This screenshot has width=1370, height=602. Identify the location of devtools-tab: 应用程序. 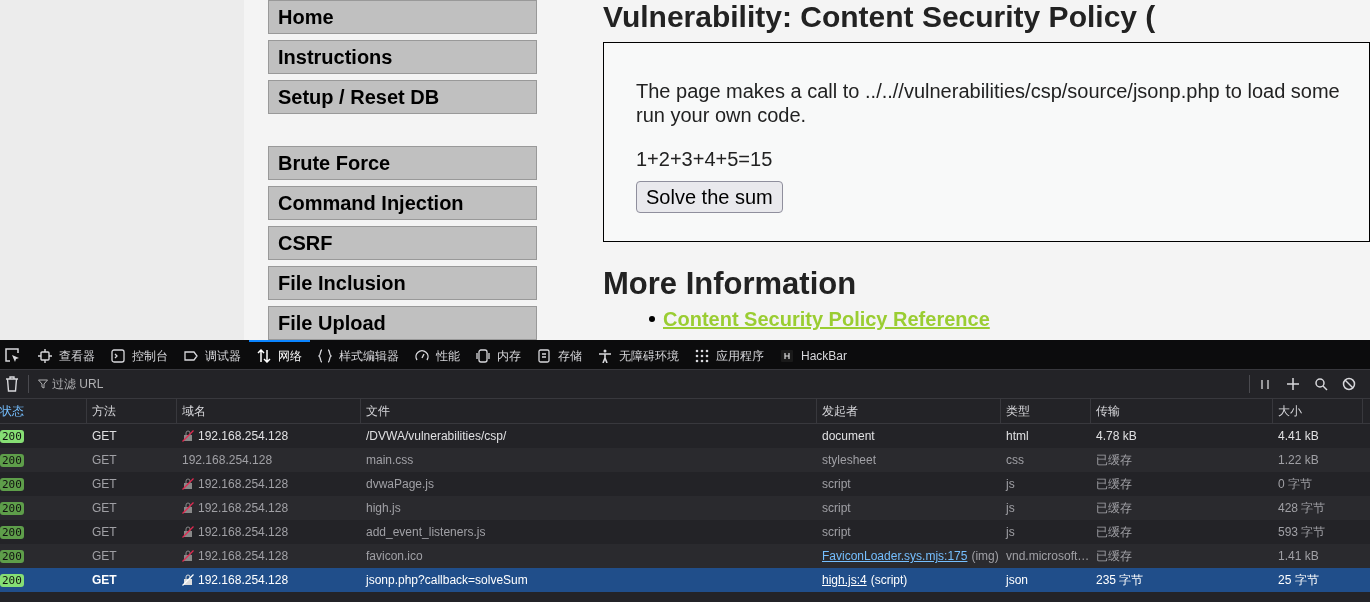
(729, 354).